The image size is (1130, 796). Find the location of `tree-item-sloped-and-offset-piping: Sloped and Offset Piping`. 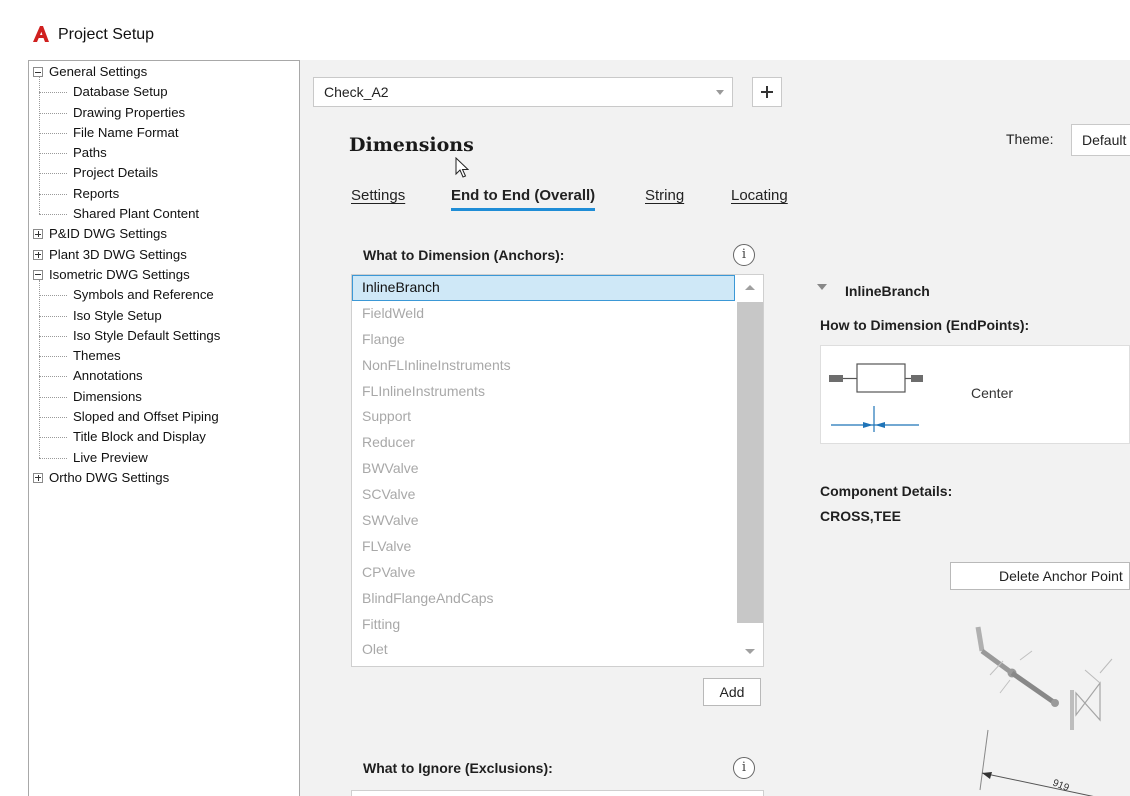

tree-item-sloped-and-offset-piping: Sloped and Offset Piping is located at coordinates (164, 417).